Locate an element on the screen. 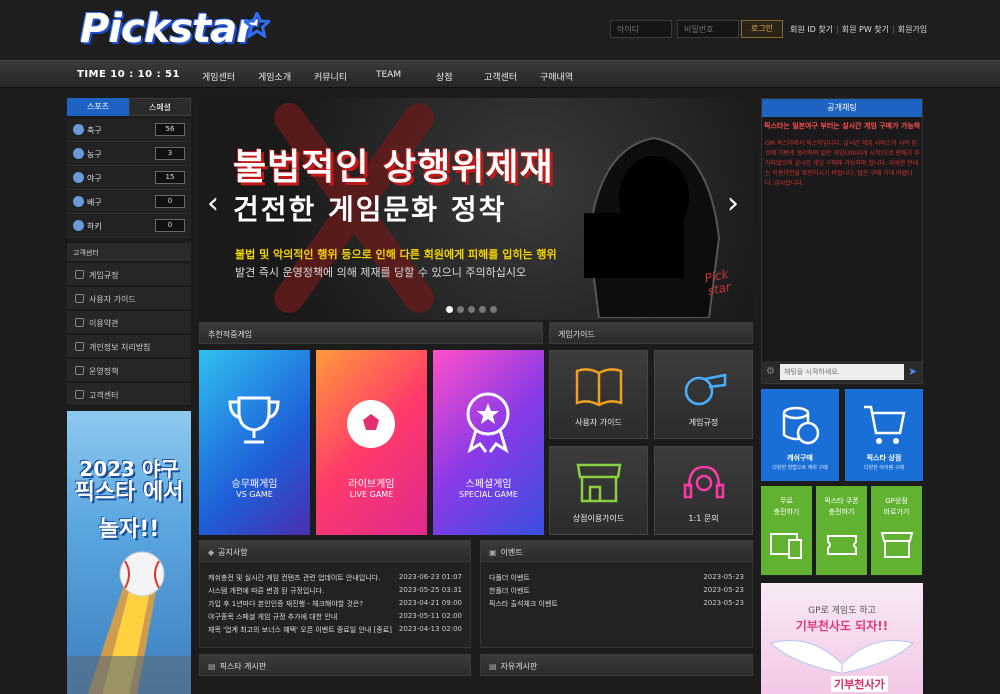  event-title-text: 이벤트 is located at coordinates (511, 552).